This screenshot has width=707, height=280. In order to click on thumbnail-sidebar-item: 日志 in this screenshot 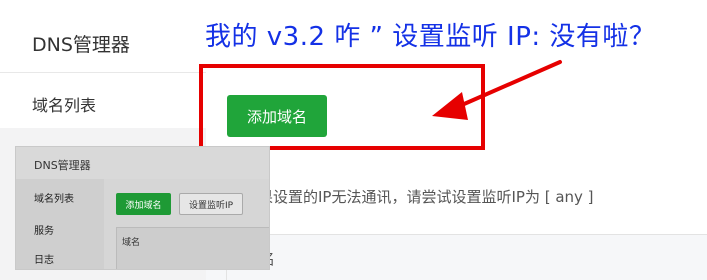, I will do `click(44, 260)`.